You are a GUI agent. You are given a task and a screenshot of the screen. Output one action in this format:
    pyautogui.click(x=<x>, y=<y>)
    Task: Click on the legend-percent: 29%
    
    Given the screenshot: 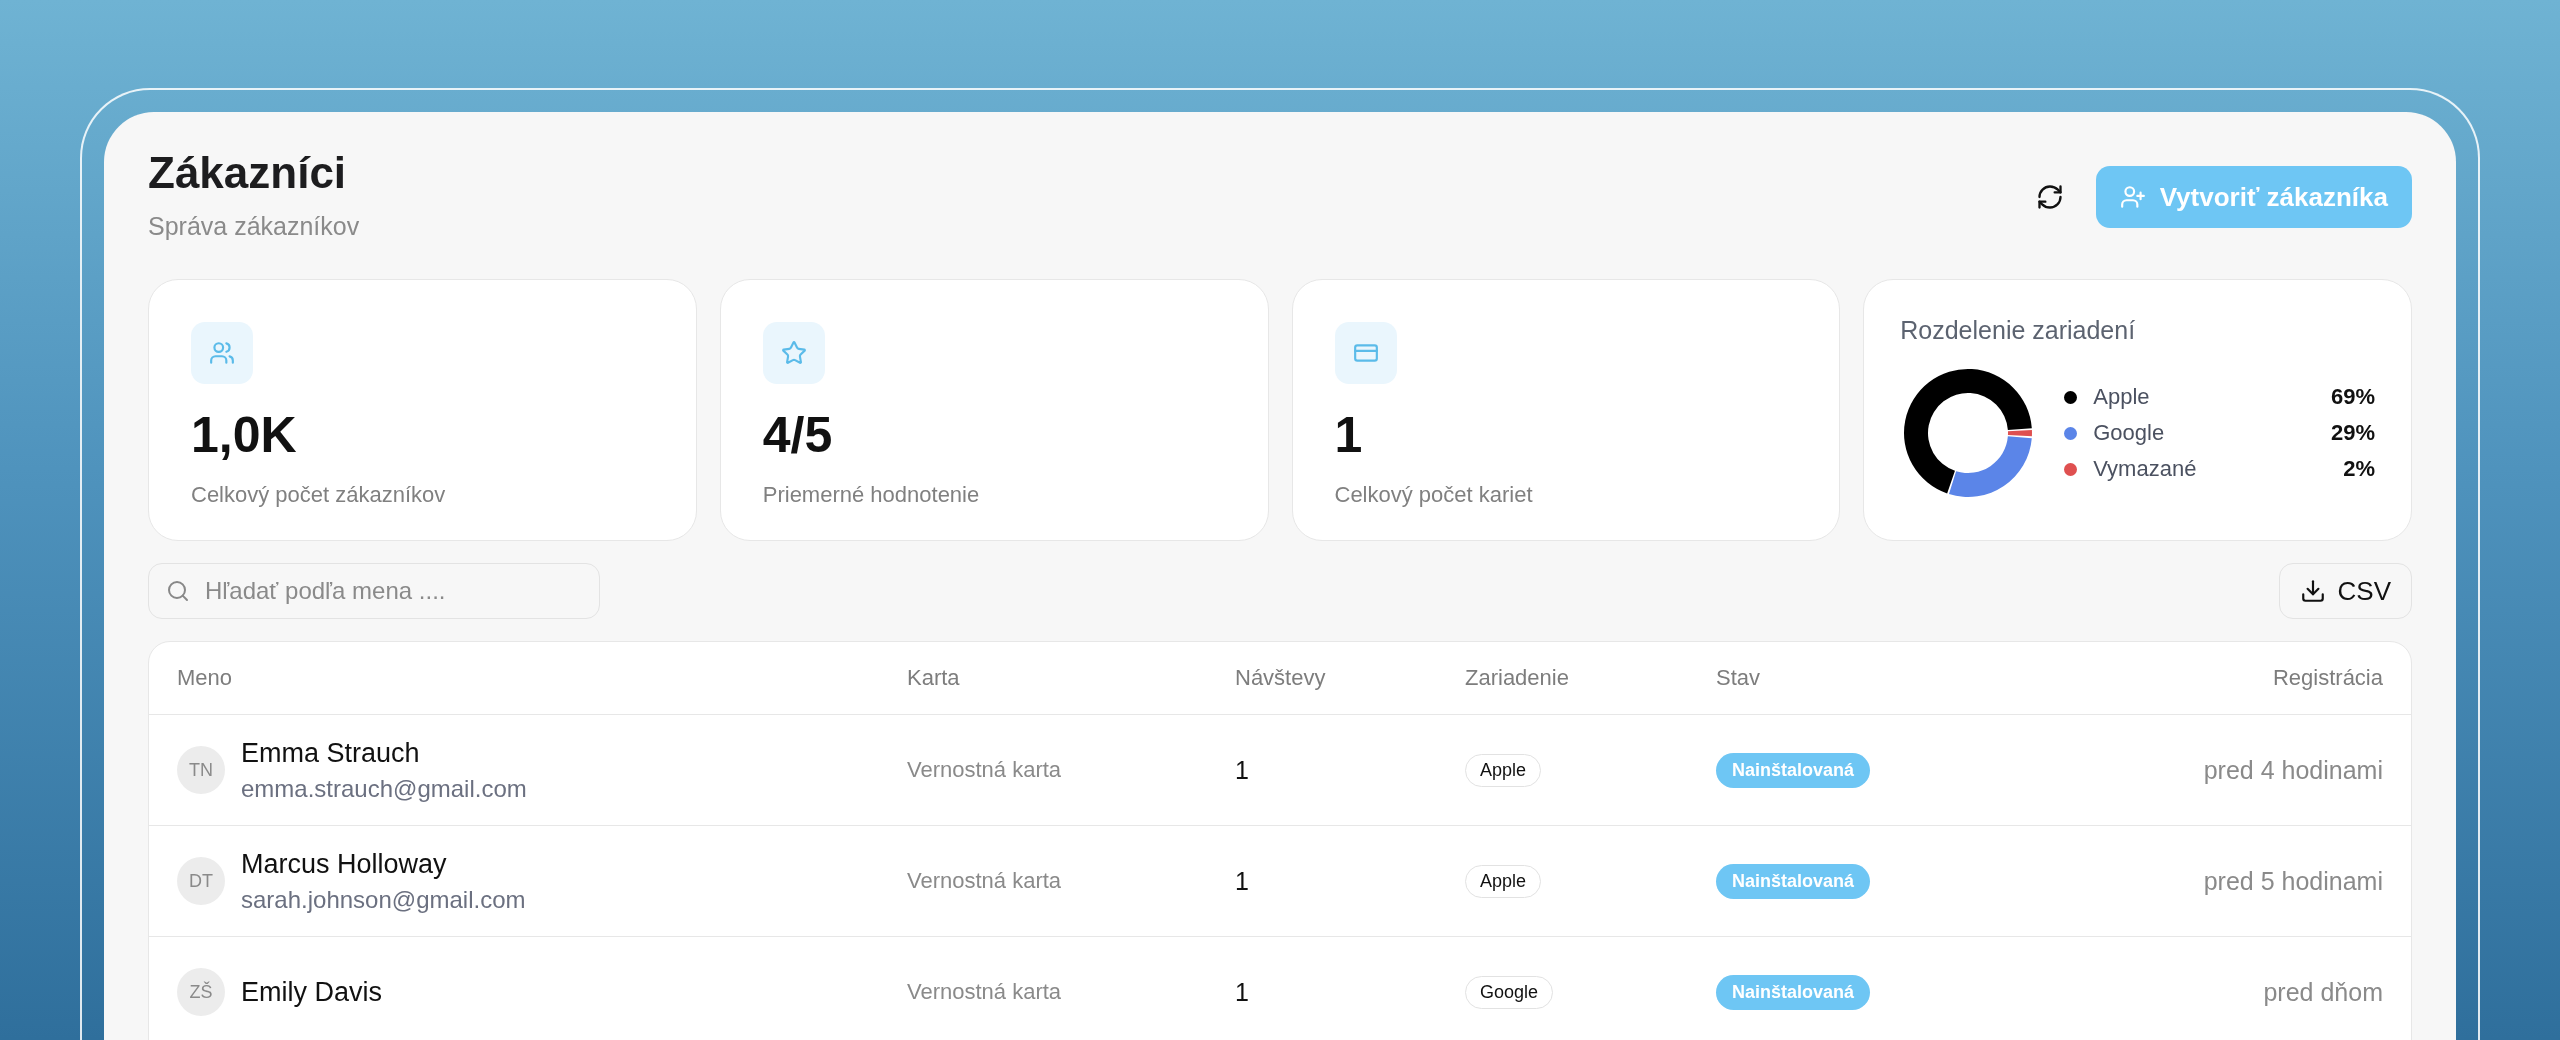 What is the action you would take?
    pyautogui.click(x=2352, y=433)
    